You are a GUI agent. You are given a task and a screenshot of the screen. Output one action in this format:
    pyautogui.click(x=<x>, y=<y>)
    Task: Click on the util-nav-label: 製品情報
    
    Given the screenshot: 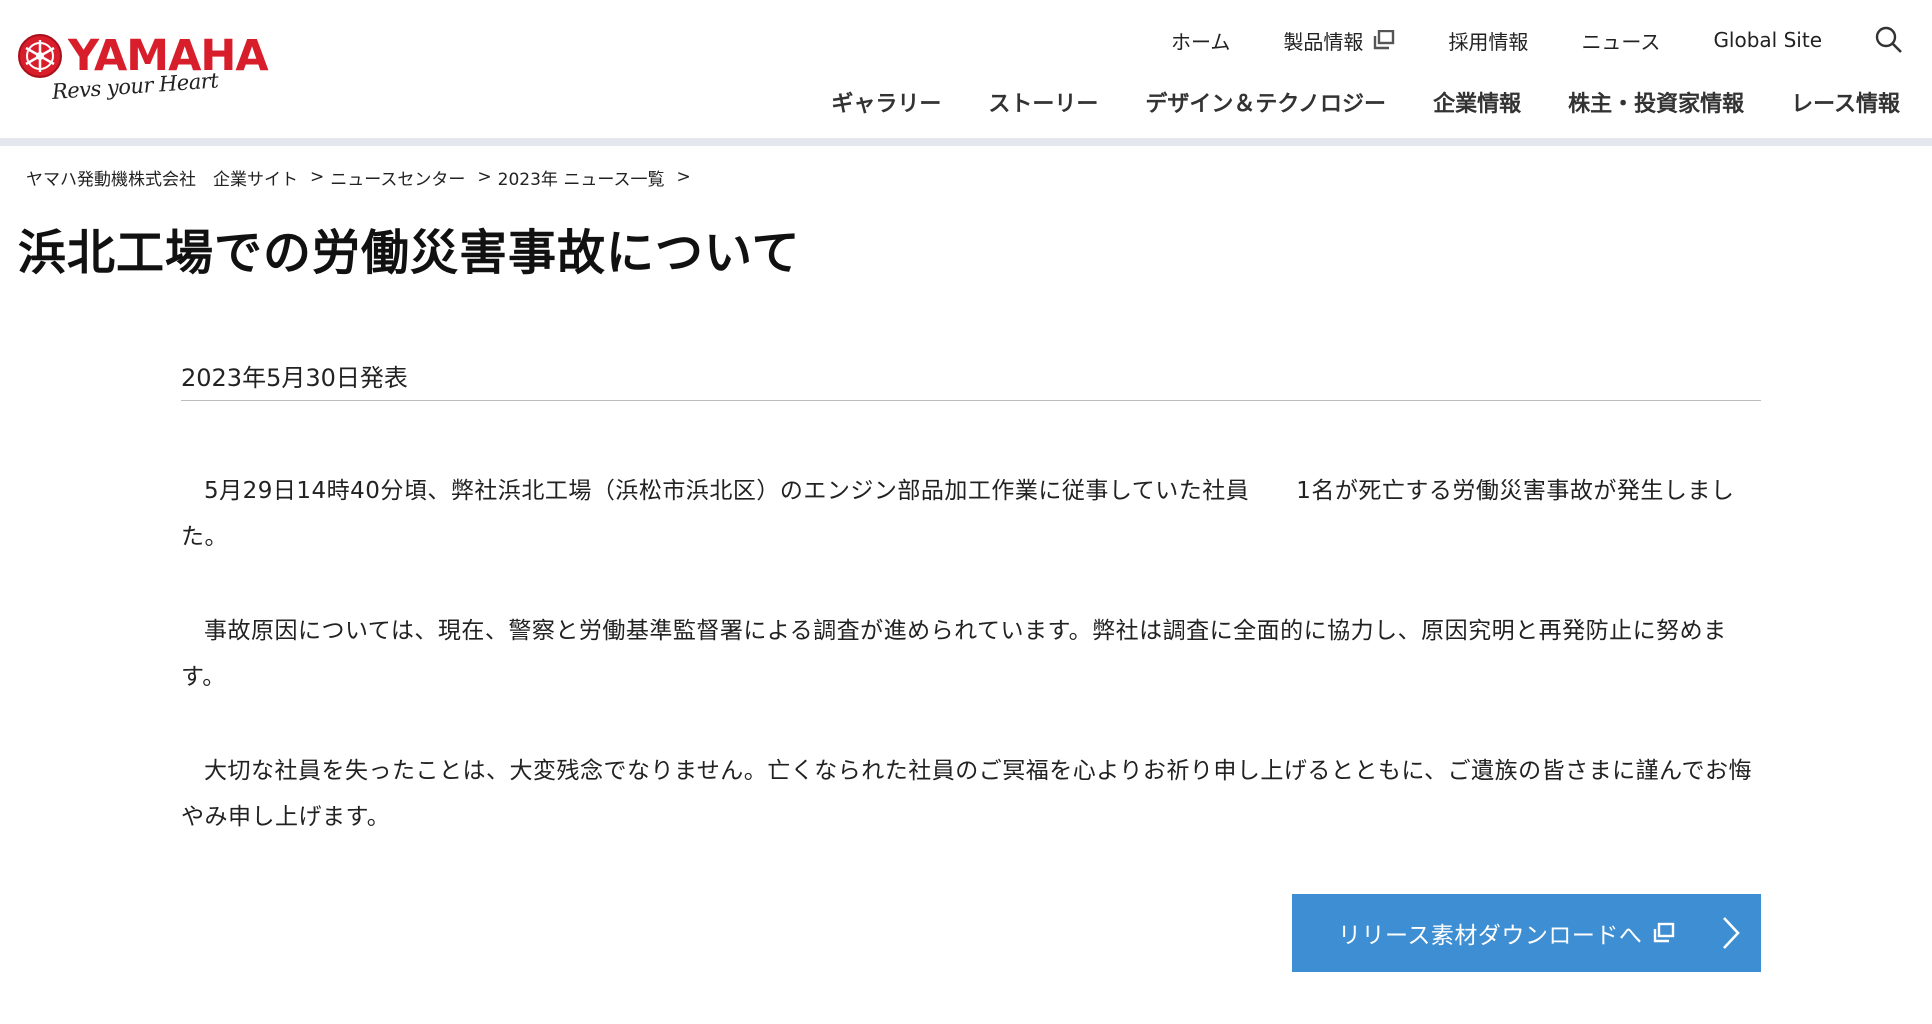 What is the action you would take?
    pyautogui.click(x=1323, y=41)
    